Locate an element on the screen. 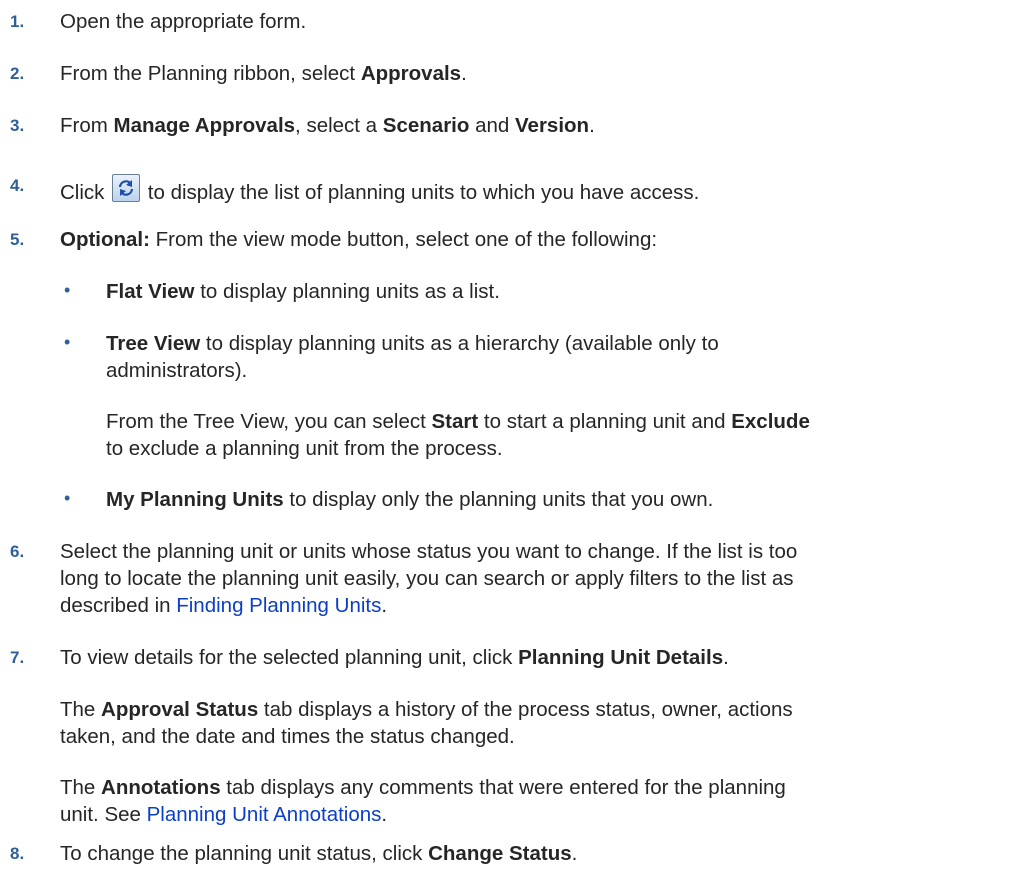 The width and height of the screenshot is (1020, 872). step-number: 1. is located at coordinates (17, 21).